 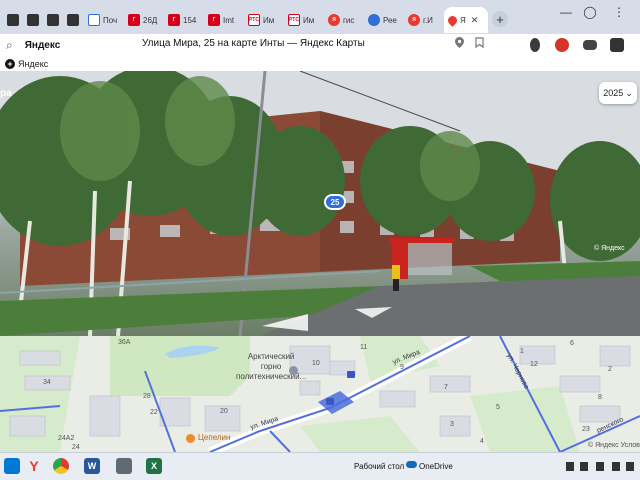 I want to click on tab-rtc-1: РТС Им, so click(x=264, y=20).